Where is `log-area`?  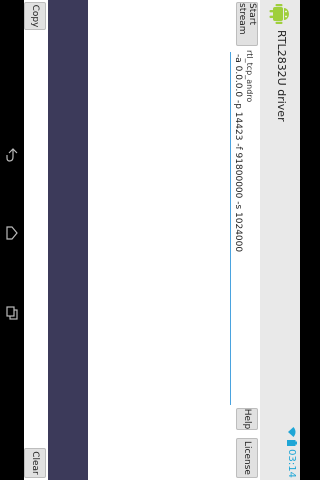
log-area is located at coordinates (68, 240).